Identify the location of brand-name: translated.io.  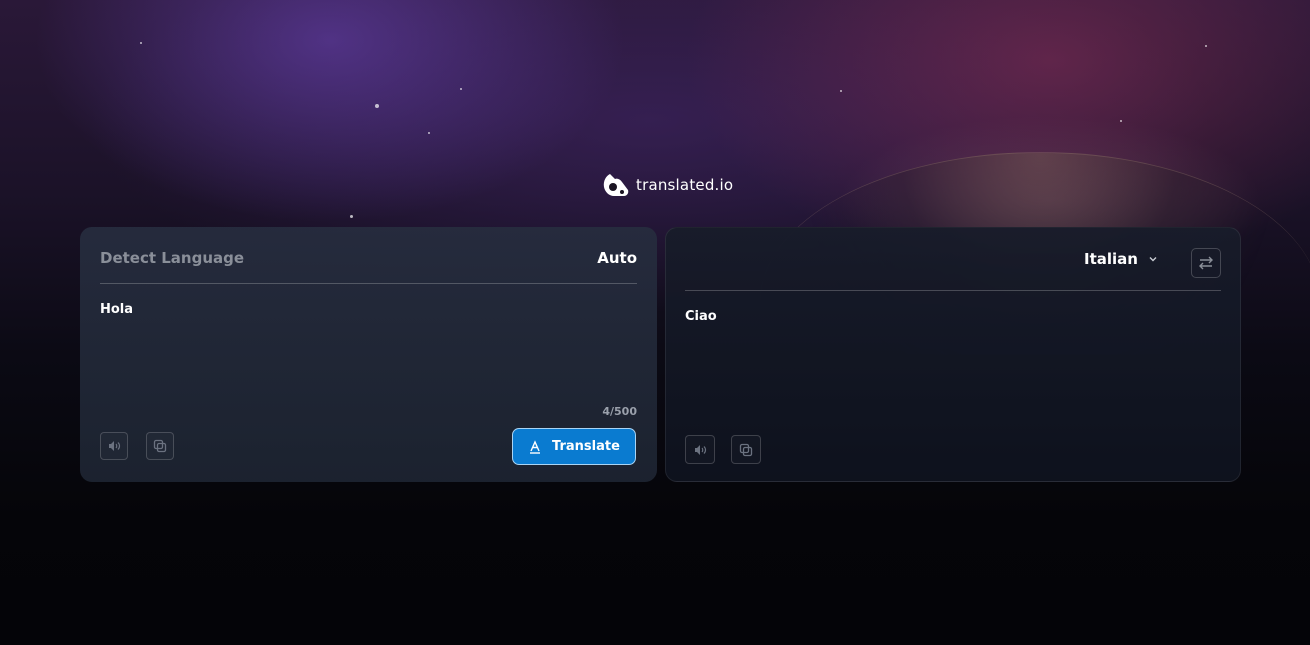
(685, 185).